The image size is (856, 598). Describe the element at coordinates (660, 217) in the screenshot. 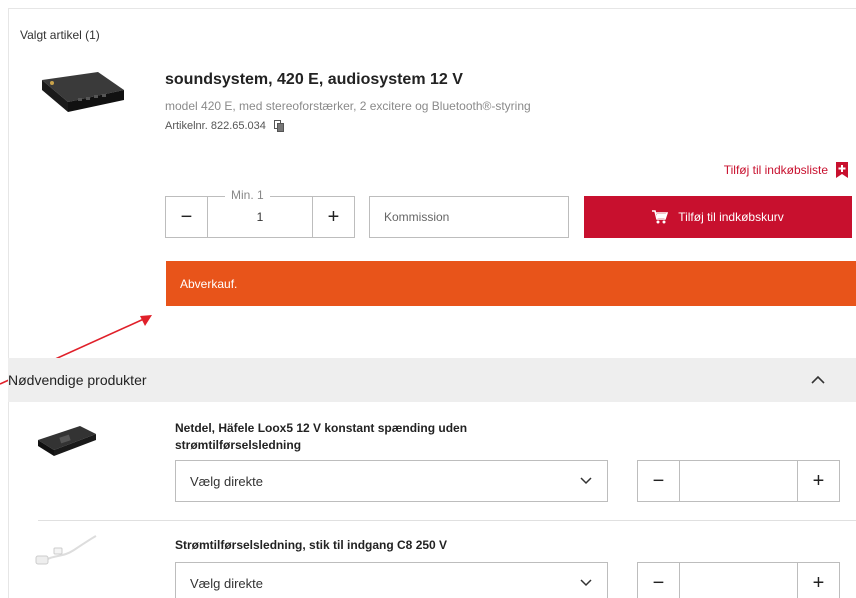

I see `cart-icon` at that location.